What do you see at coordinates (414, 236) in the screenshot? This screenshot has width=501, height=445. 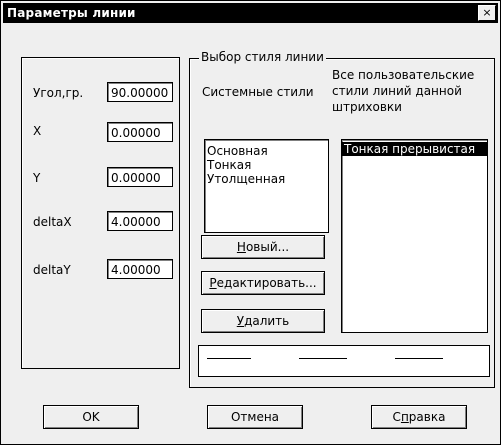 I see `user-styles-list: Тонкая прерывистая` at bounding box center [414, 236].